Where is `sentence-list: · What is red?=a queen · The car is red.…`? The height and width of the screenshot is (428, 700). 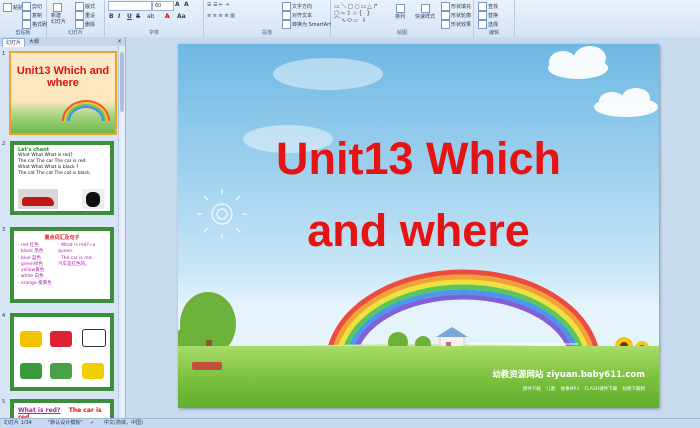
sentence-list: · What is red?=a queen · The car is red.… is located at coordinates (77, 255).